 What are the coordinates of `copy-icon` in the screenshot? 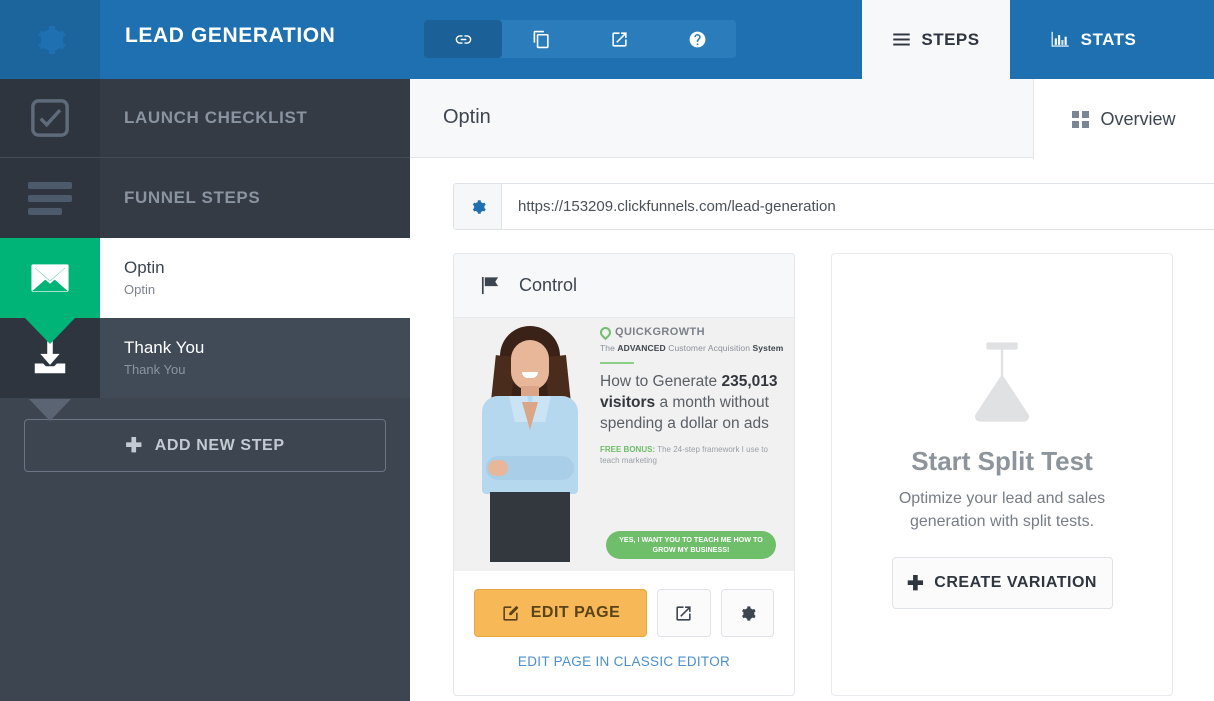 It's located at (541, 39).